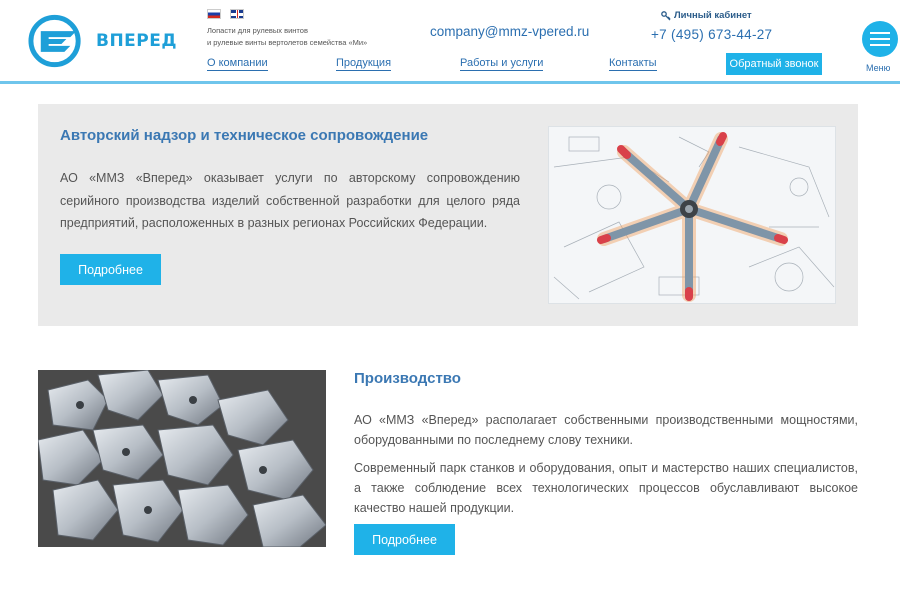  I want to click on language-switcher, so click(225, 14).